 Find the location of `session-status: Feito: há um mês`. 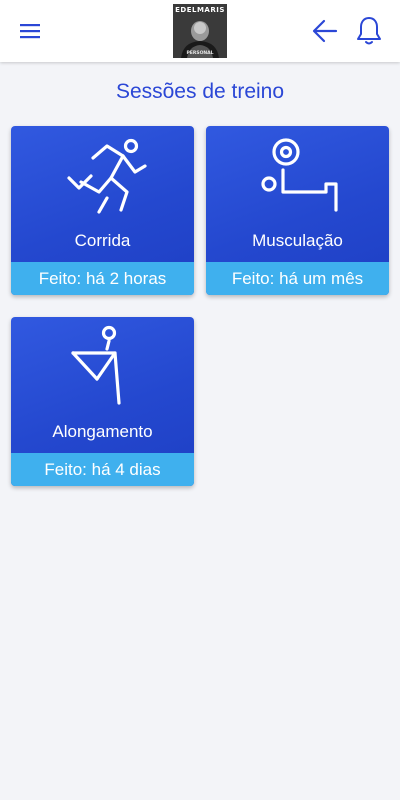

session-status: Feito: há um mês is located at coordinates (297, 278).